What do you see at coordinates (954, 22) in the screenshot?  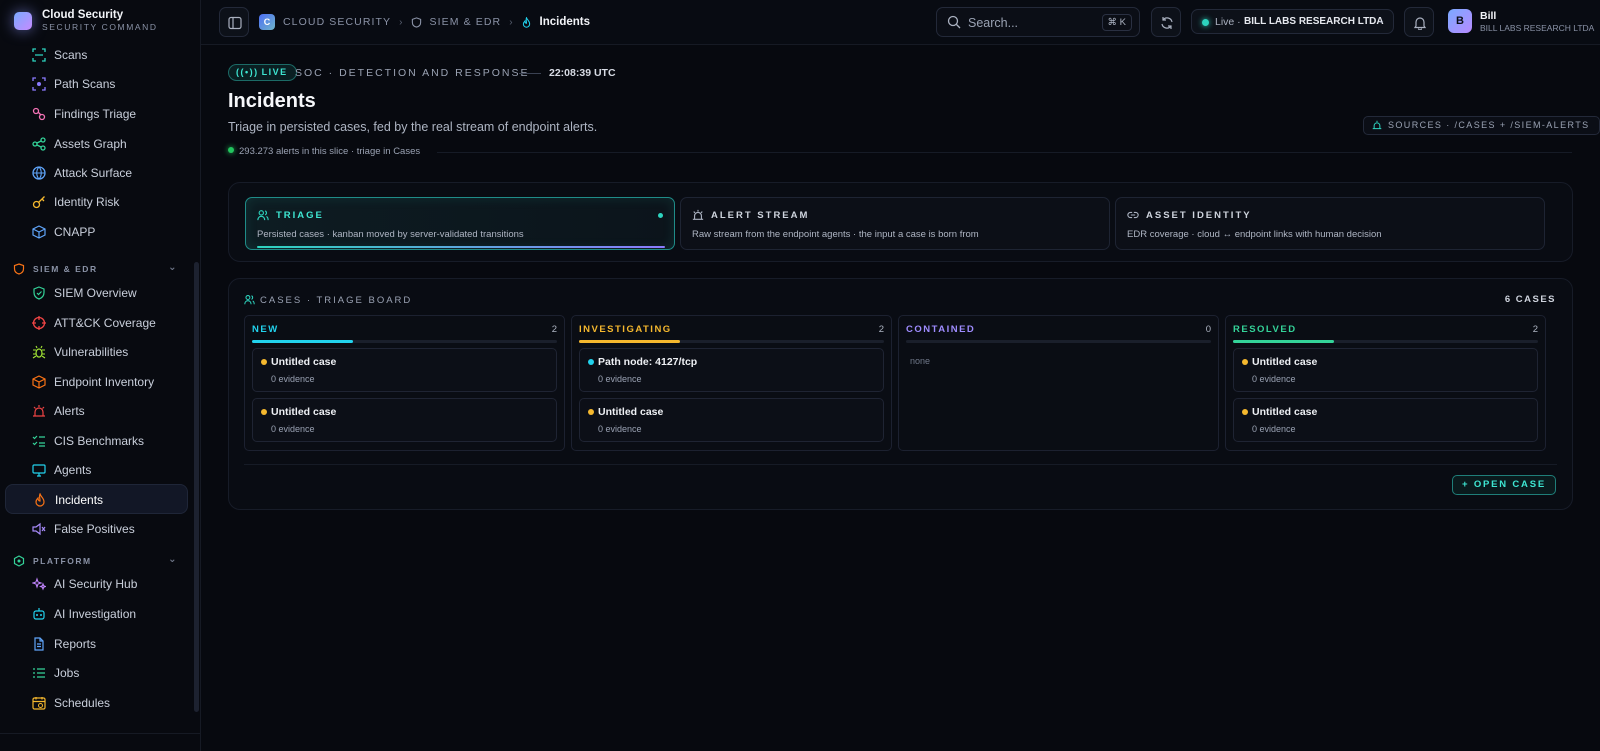 I see `search-icon` at bounding box center [954, 22].